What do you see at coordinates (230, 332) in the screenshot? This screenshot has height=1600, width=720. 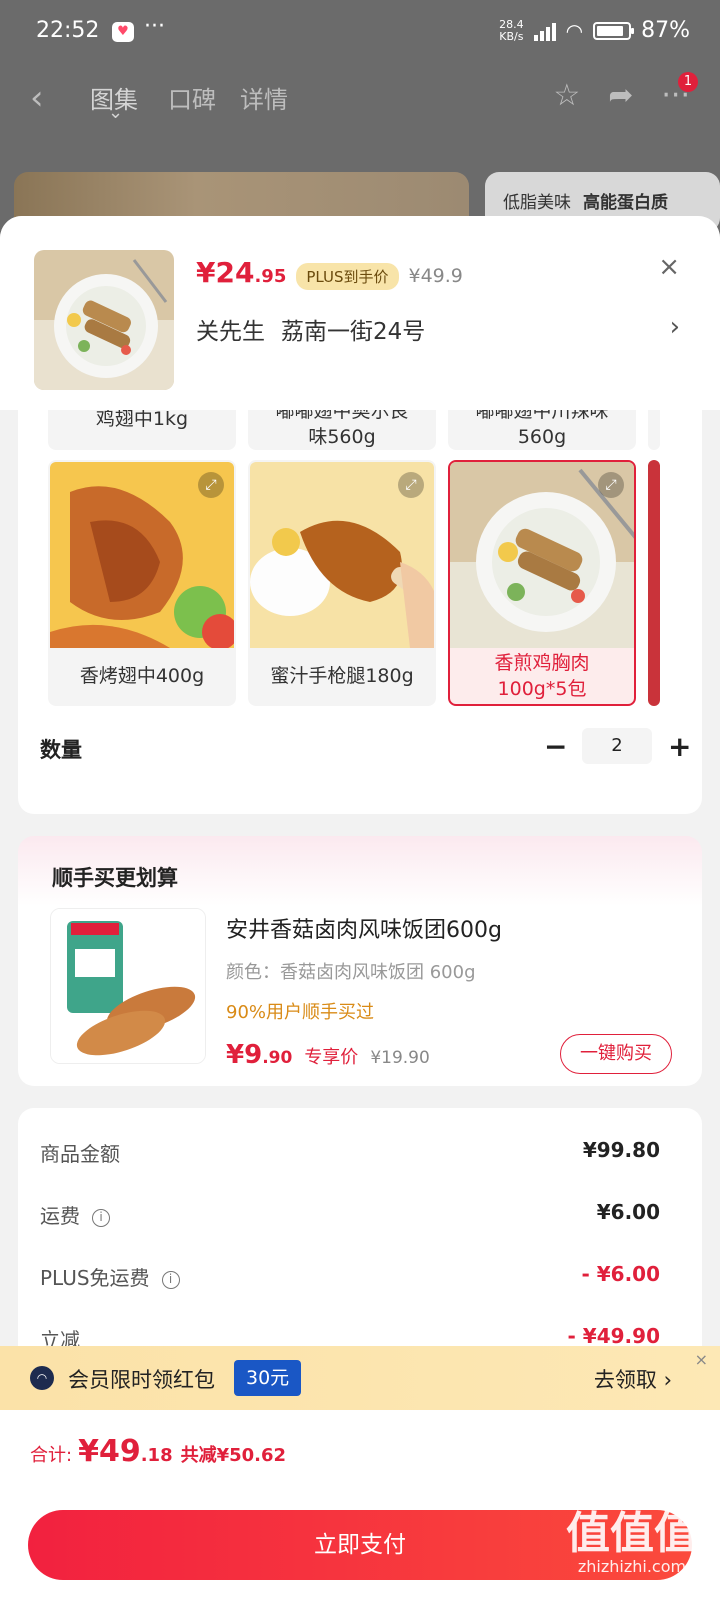 I see `address-name: 关先生` at bounding box center [230, 332].